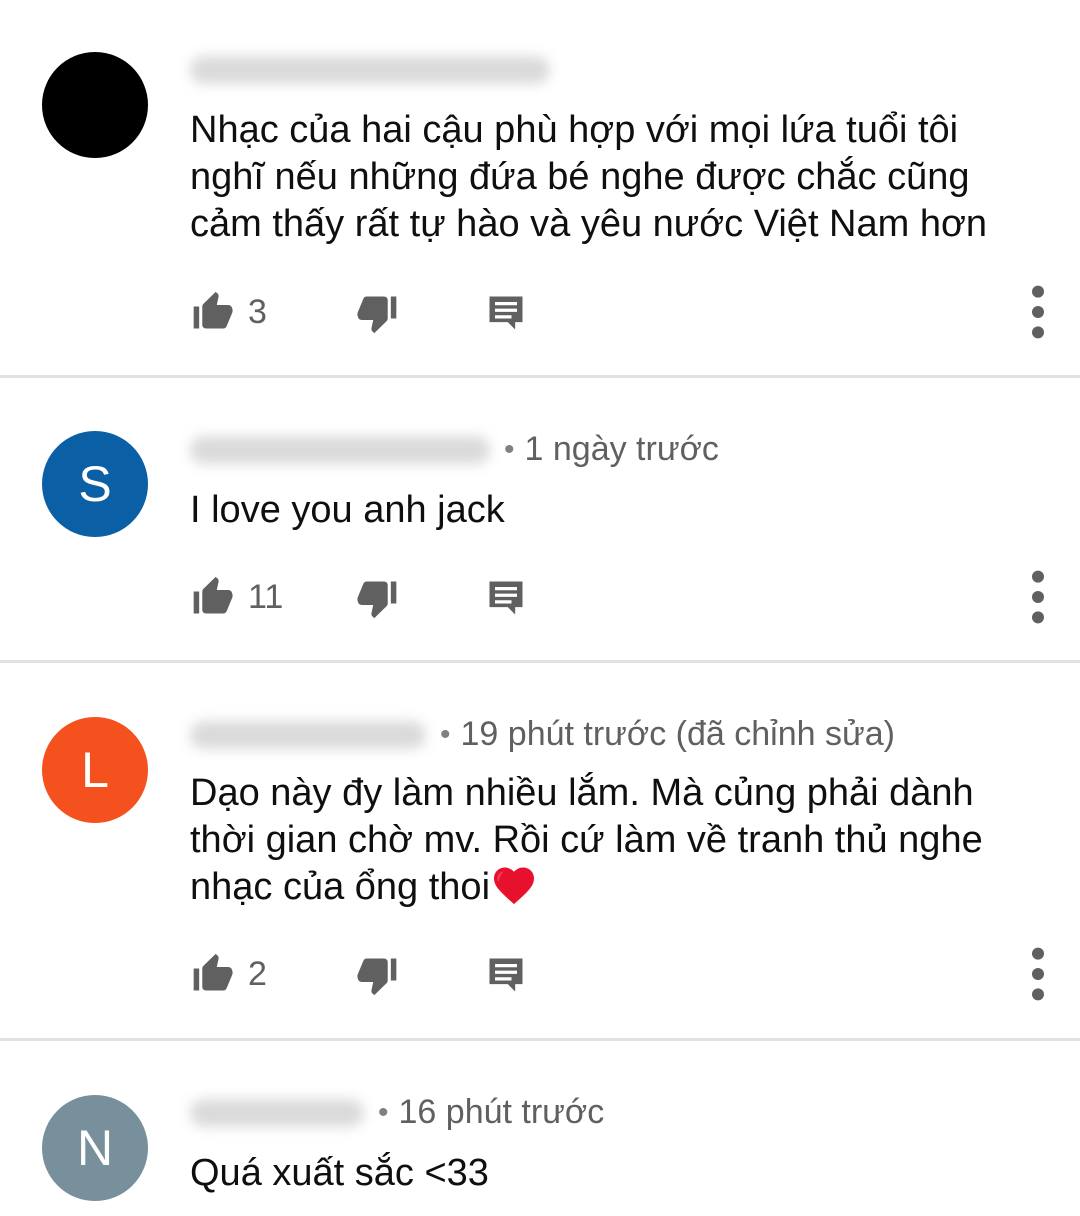  I want to click on like-button: 2, so click(228, 974).